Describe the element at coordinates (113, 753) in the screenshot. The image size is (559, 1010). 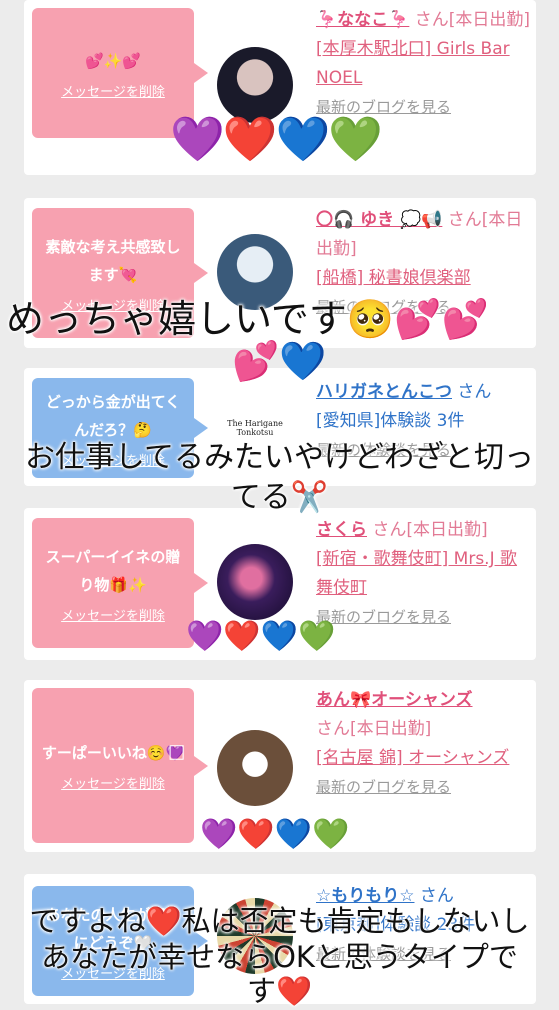
I see `message-text: すーぱーいいね☺️💜⃞` at that location.